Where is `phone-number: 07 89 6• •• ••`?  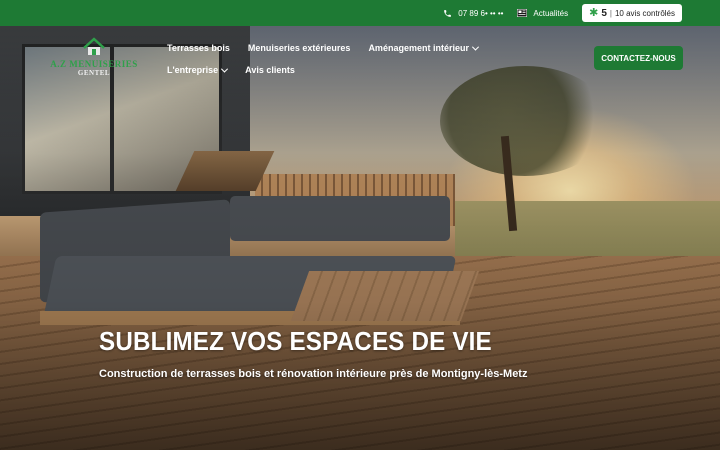
phone-number: 07 89 6• •• •• is located at coordinates (481, 13).